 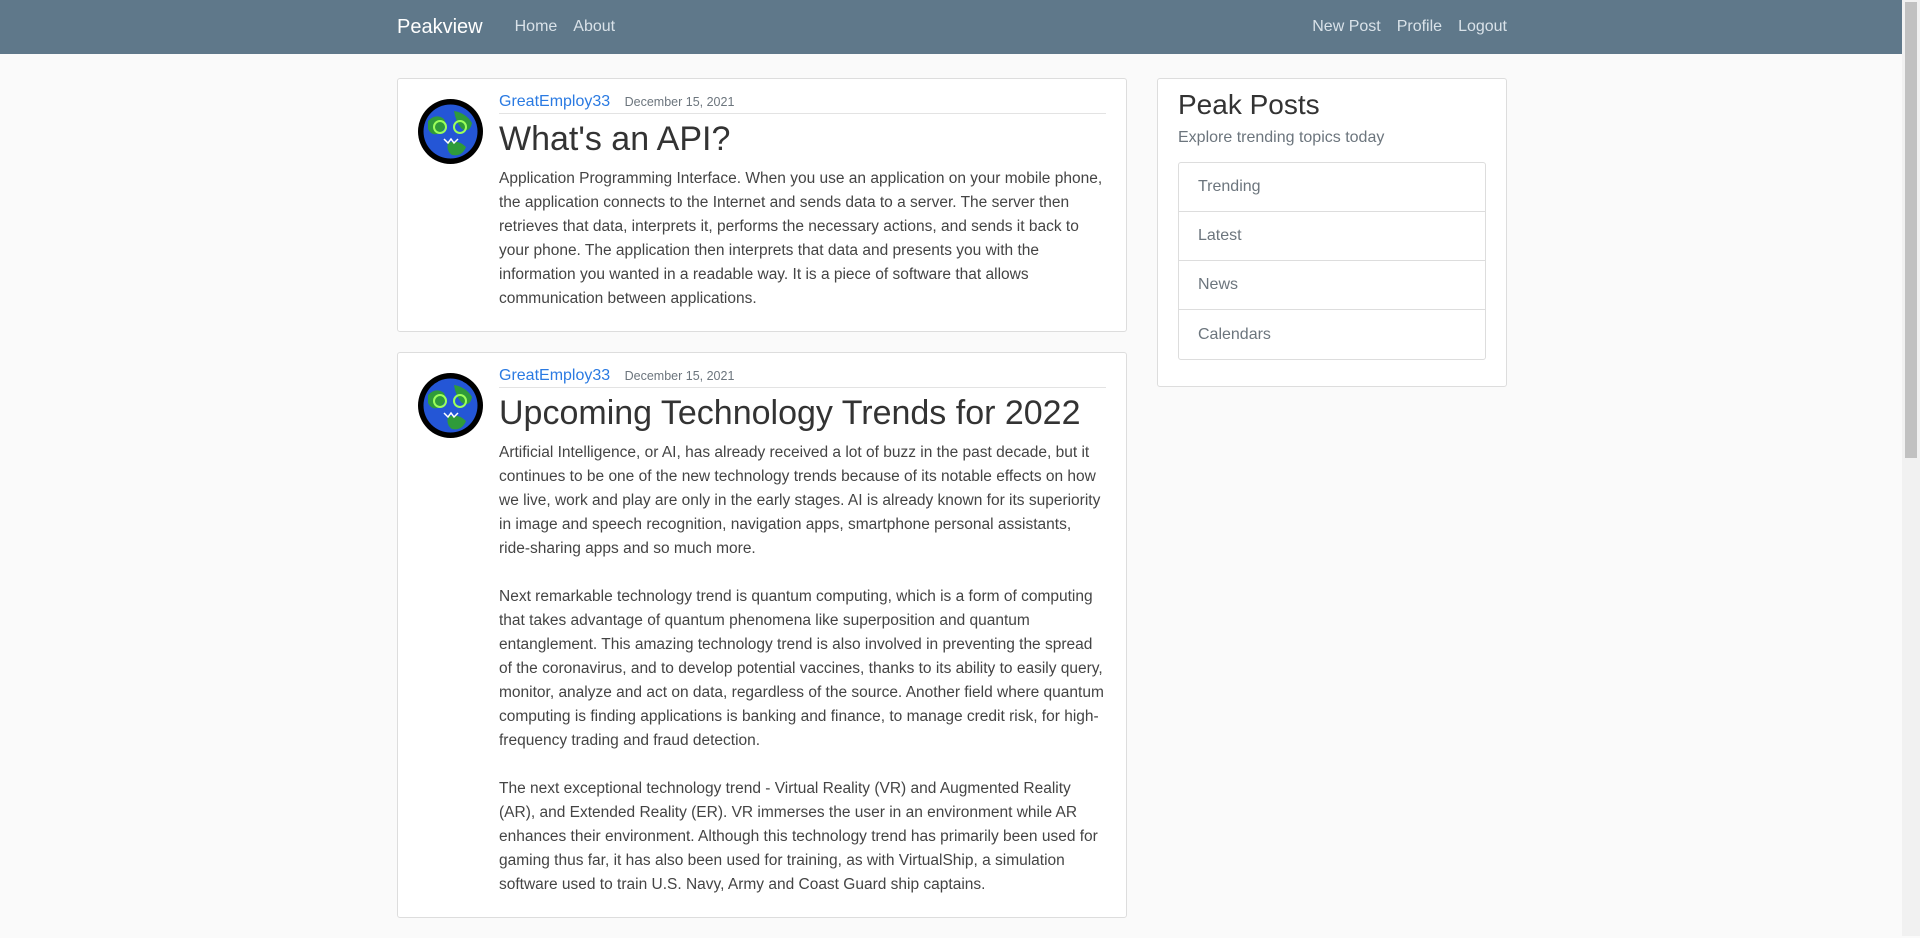 I want to click on sidebar-subtitle: Explore trending topics today, so click(x=1281, y=137).